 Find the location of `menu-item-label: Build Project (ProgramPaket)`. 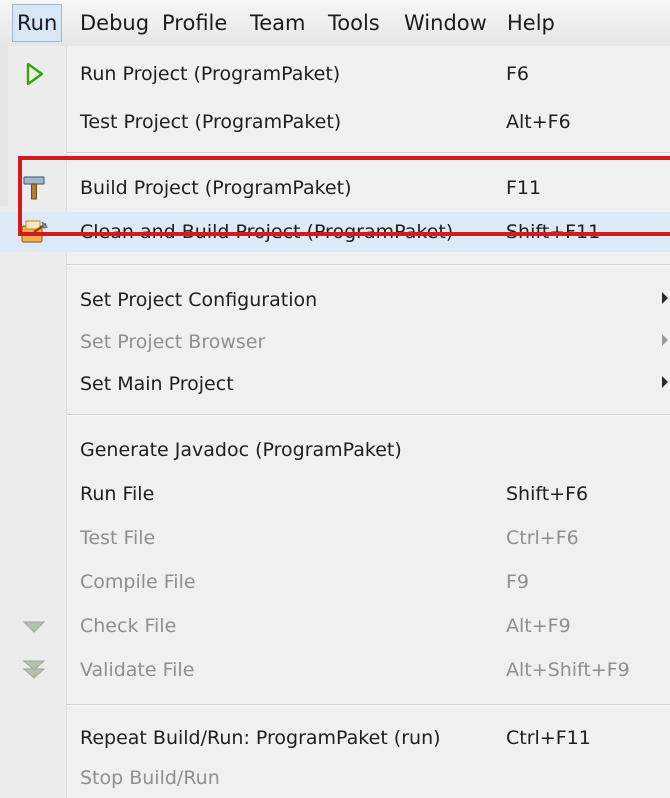

menu-item-label: Build Project (ProgramPaket) is located at coordinates (216, 188).